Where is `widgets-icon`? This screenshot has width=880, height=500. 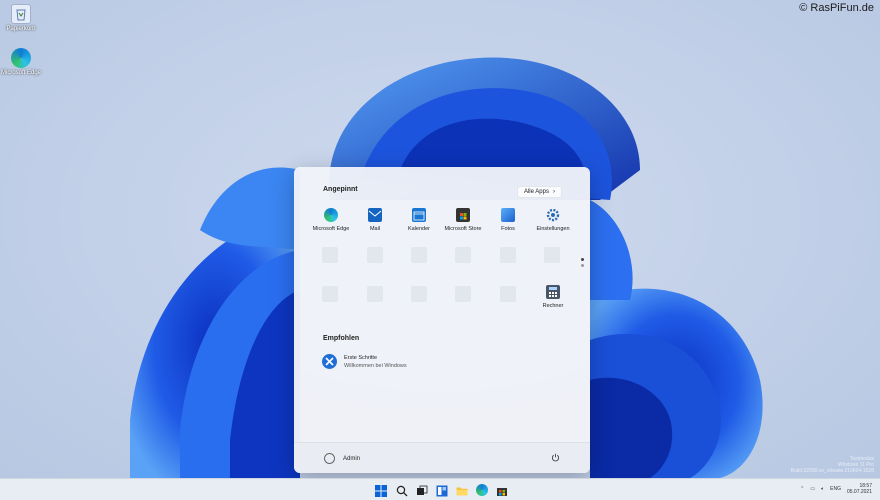 widgets-icon is located at coordinates (442, 491).